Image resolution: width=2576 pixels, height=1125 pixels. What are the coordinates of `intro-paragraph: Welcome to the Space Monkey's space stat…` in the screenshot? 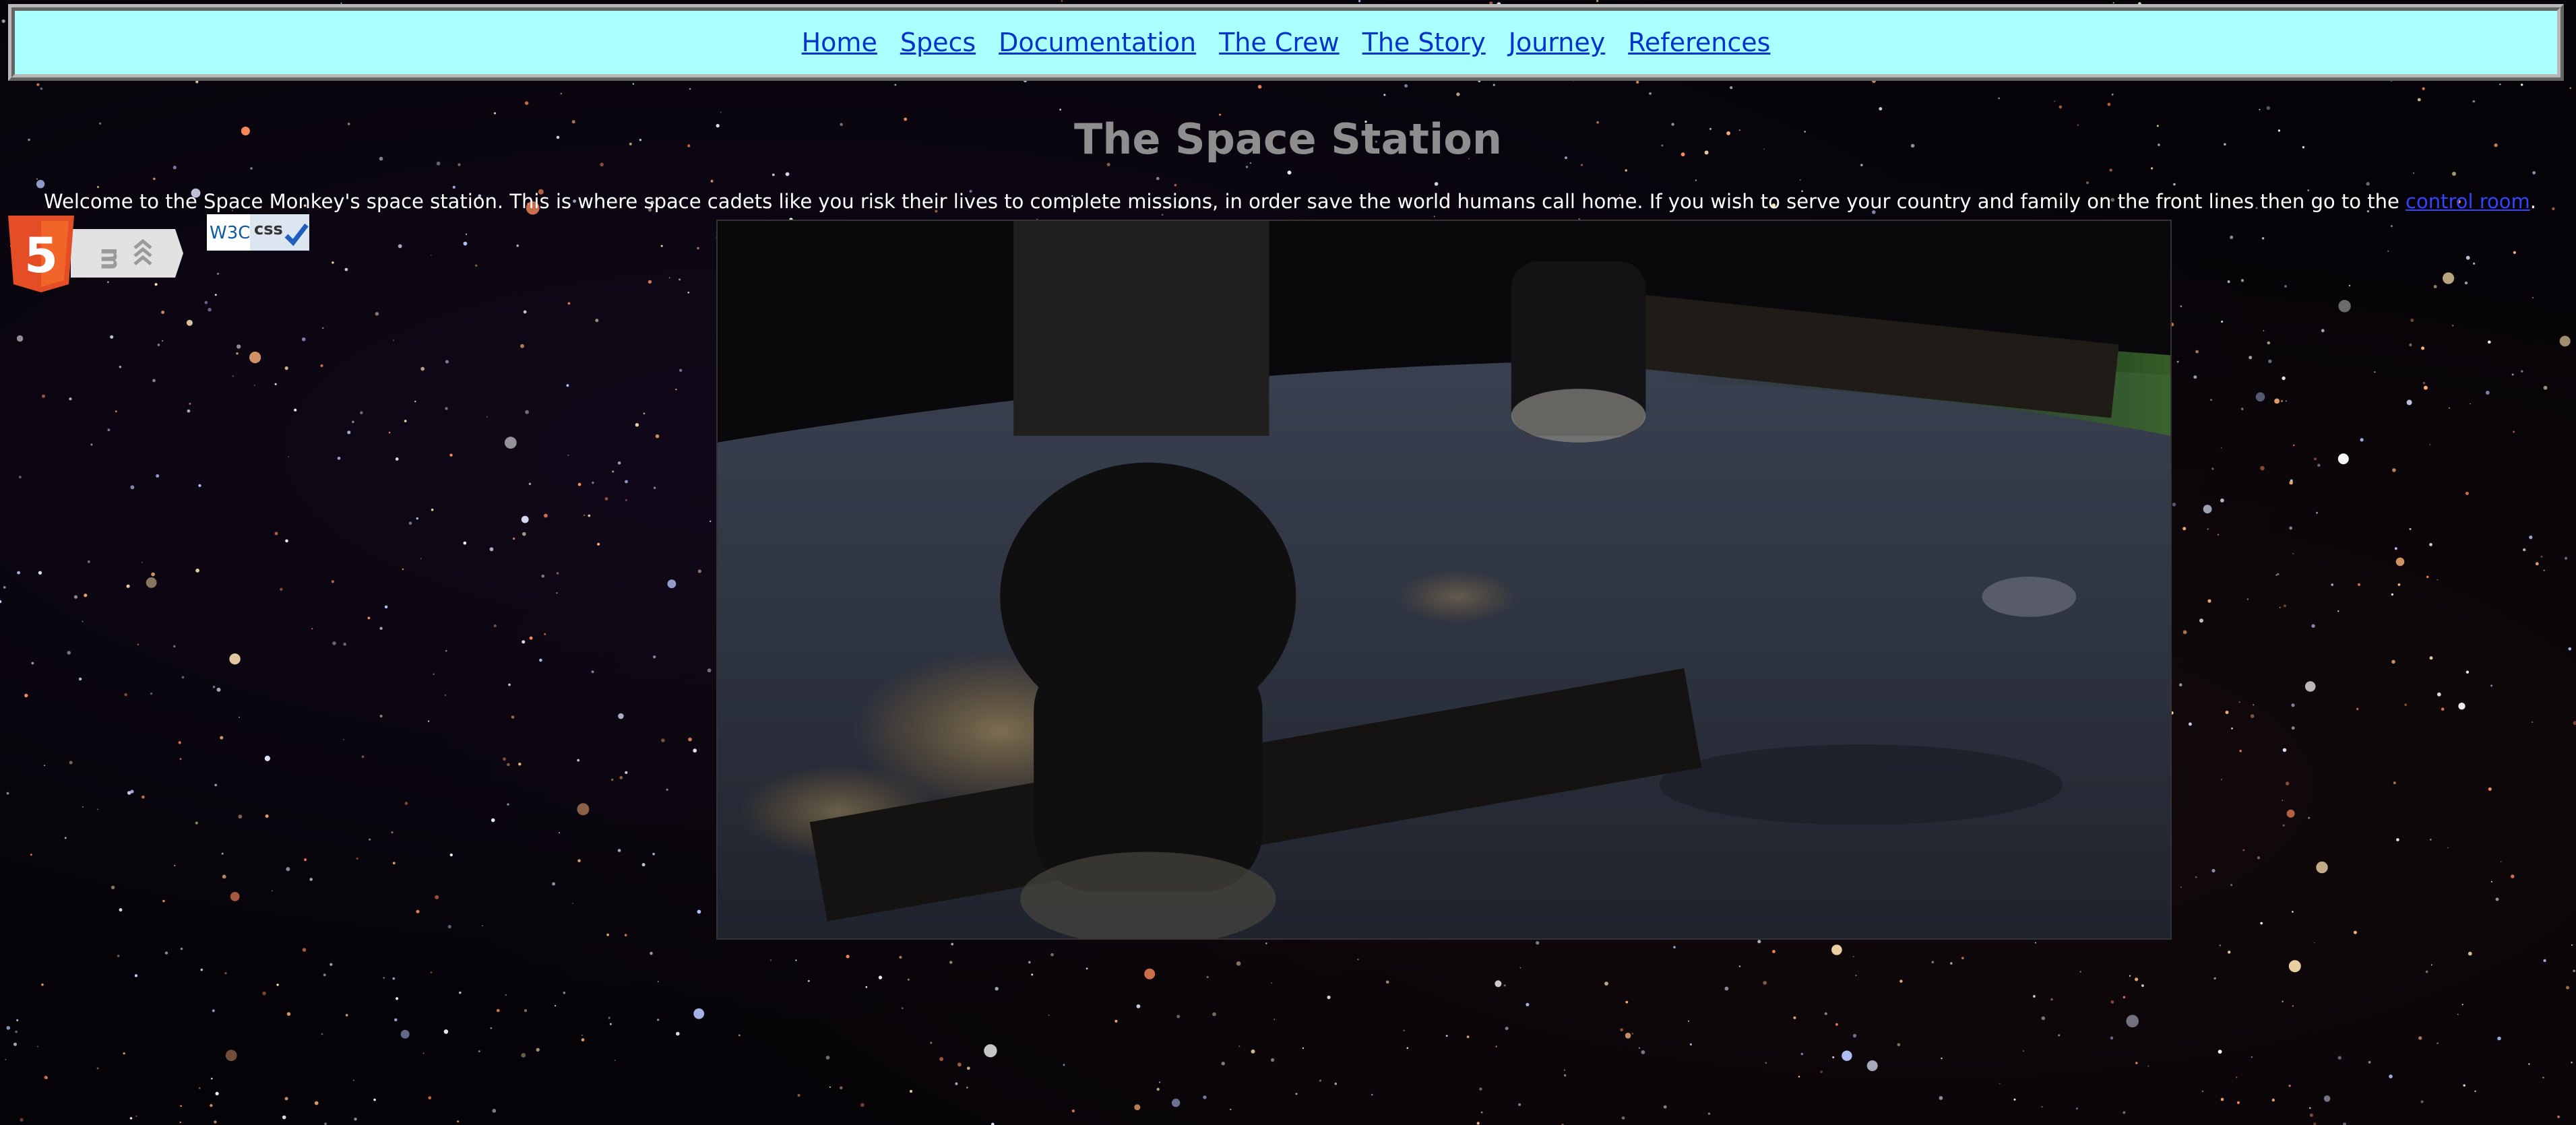 It's located at (1297, 201).